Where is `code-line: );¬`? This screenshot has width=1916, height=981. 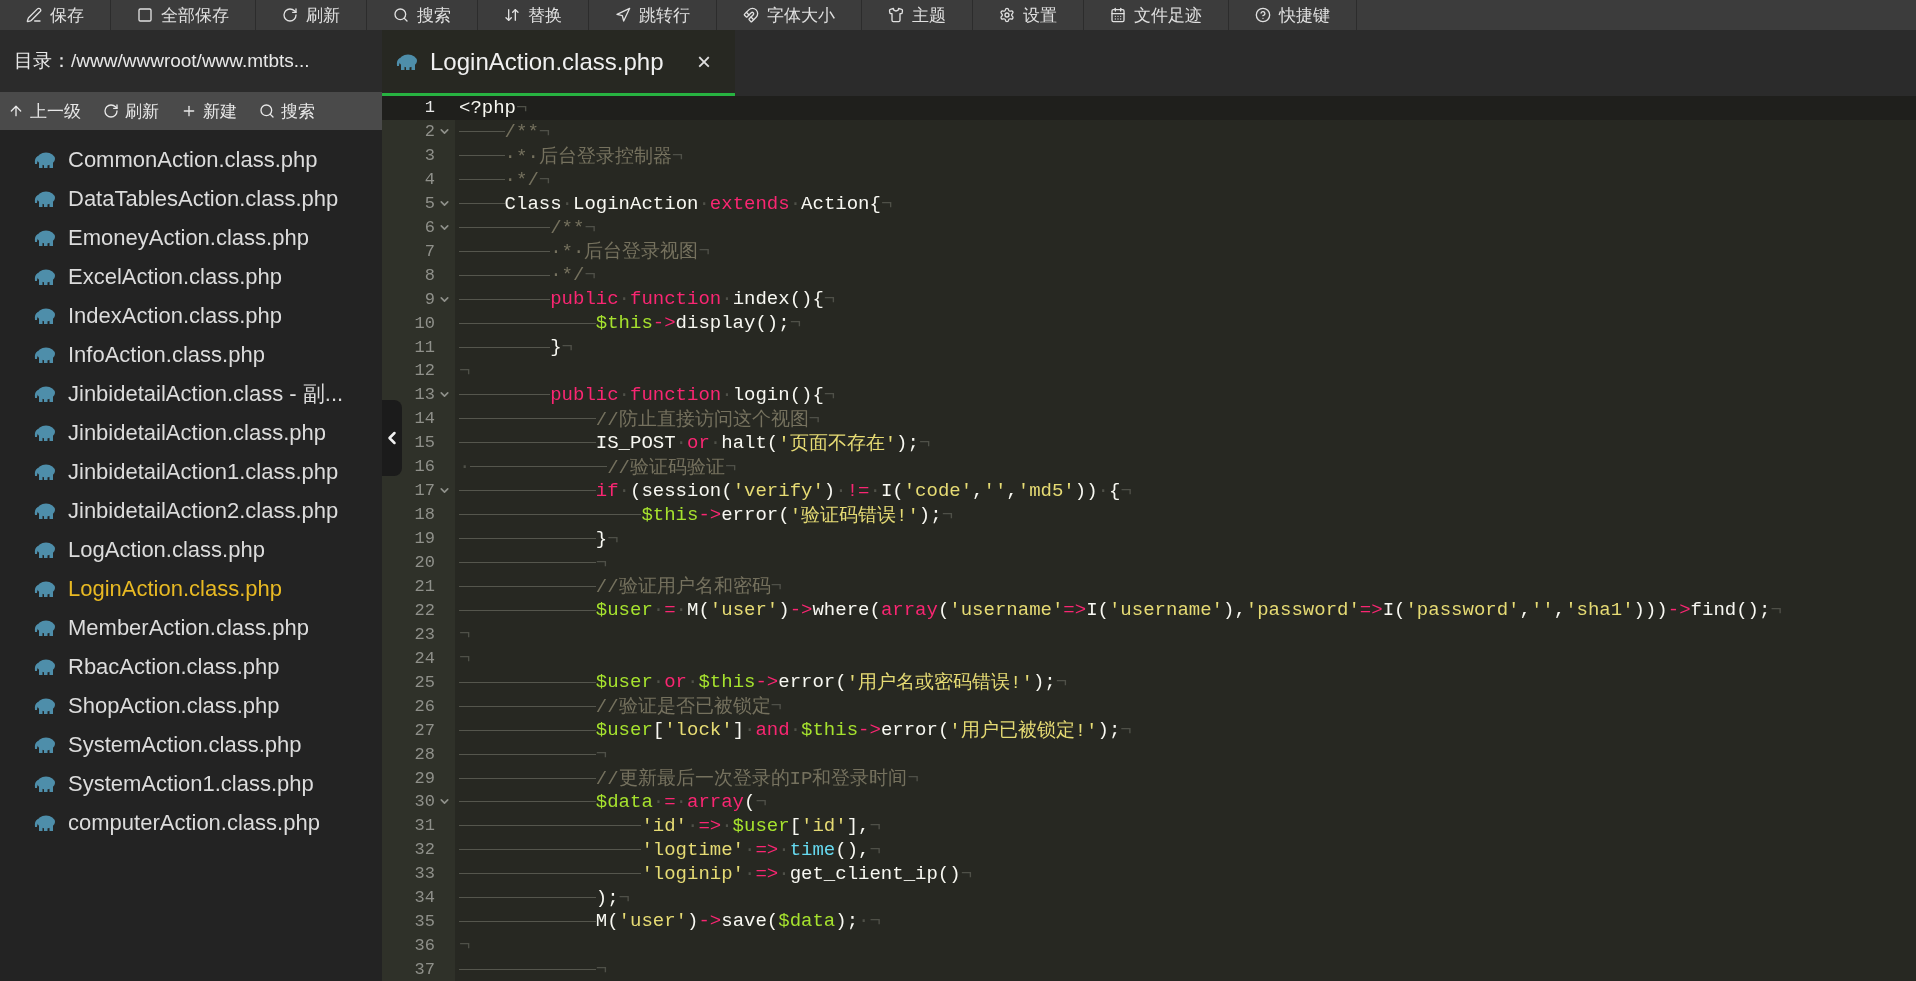
code-line: );¬ is located at coordinates (1185, 897).